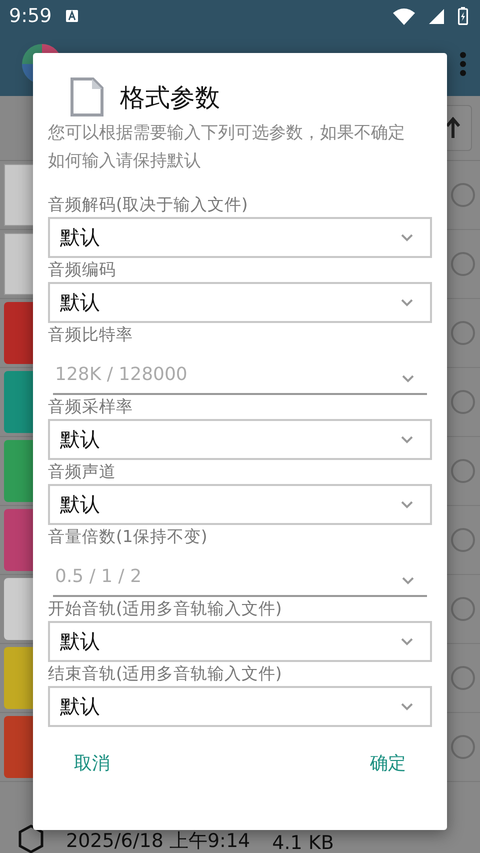  I want to click on field-label: 音频采样率, so click(91, 407).